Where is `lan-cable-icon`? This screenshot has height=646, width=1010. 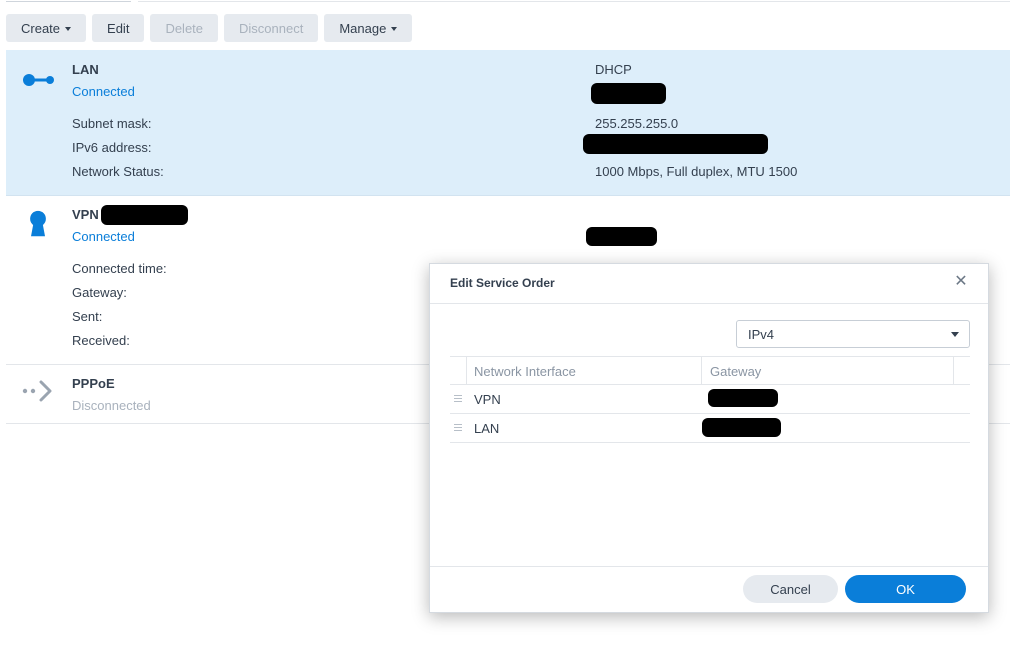 lan-cable-icon is located at coordinates (38, 80).